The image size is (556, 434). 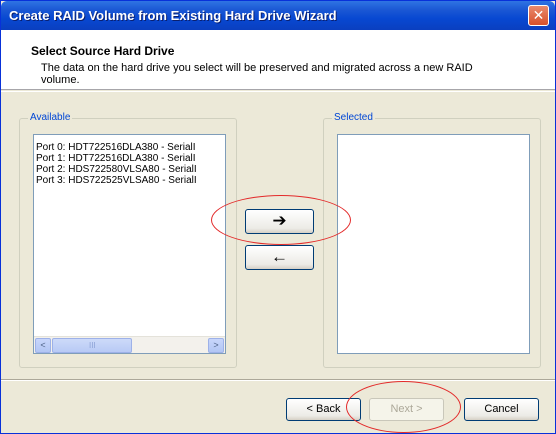 I want to click on footer-separator-highlight, so click(x=278, y=380).